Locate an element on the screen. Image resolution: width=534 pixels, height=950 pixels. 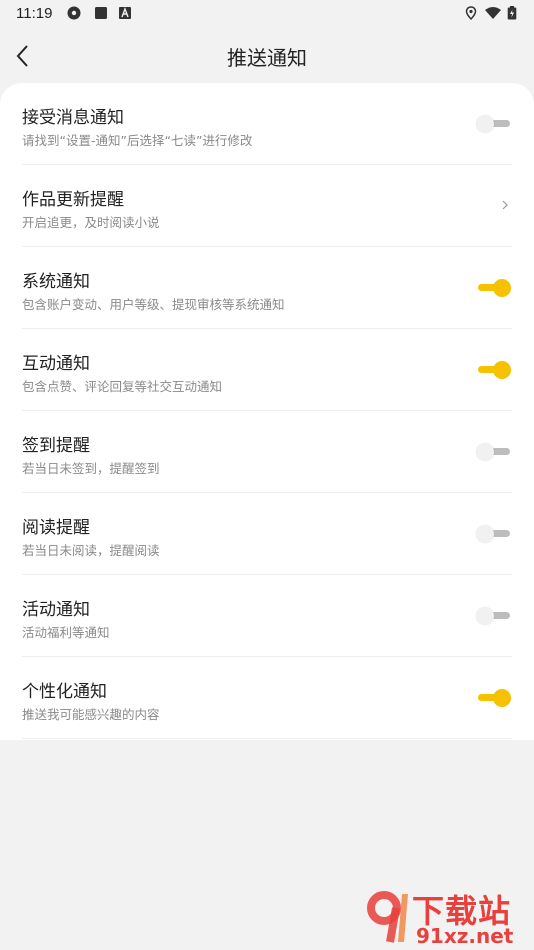
setting-row-accept-messages: 接受消息通知 请找到“设置-通知”后选择“七读”进行修改 is located at coordinates (267, 124).